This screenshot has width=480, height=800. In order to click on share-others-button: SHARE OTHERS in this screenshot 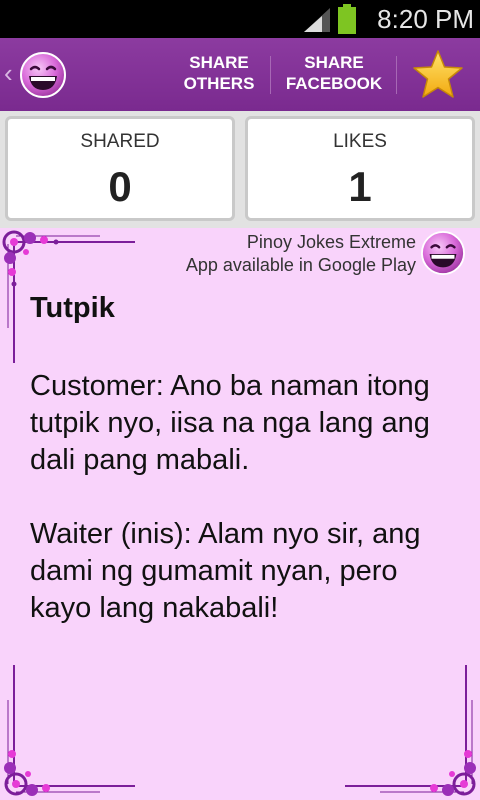, I will do `click(219, 75)`.